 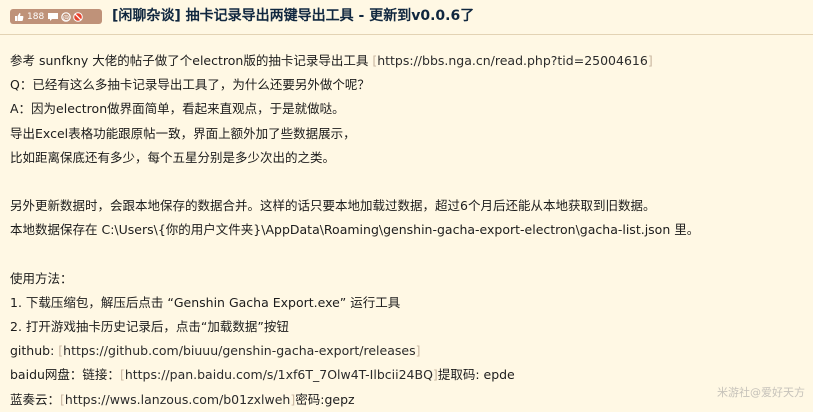 I want to click on comment-icon, so click(x=53, y=16).